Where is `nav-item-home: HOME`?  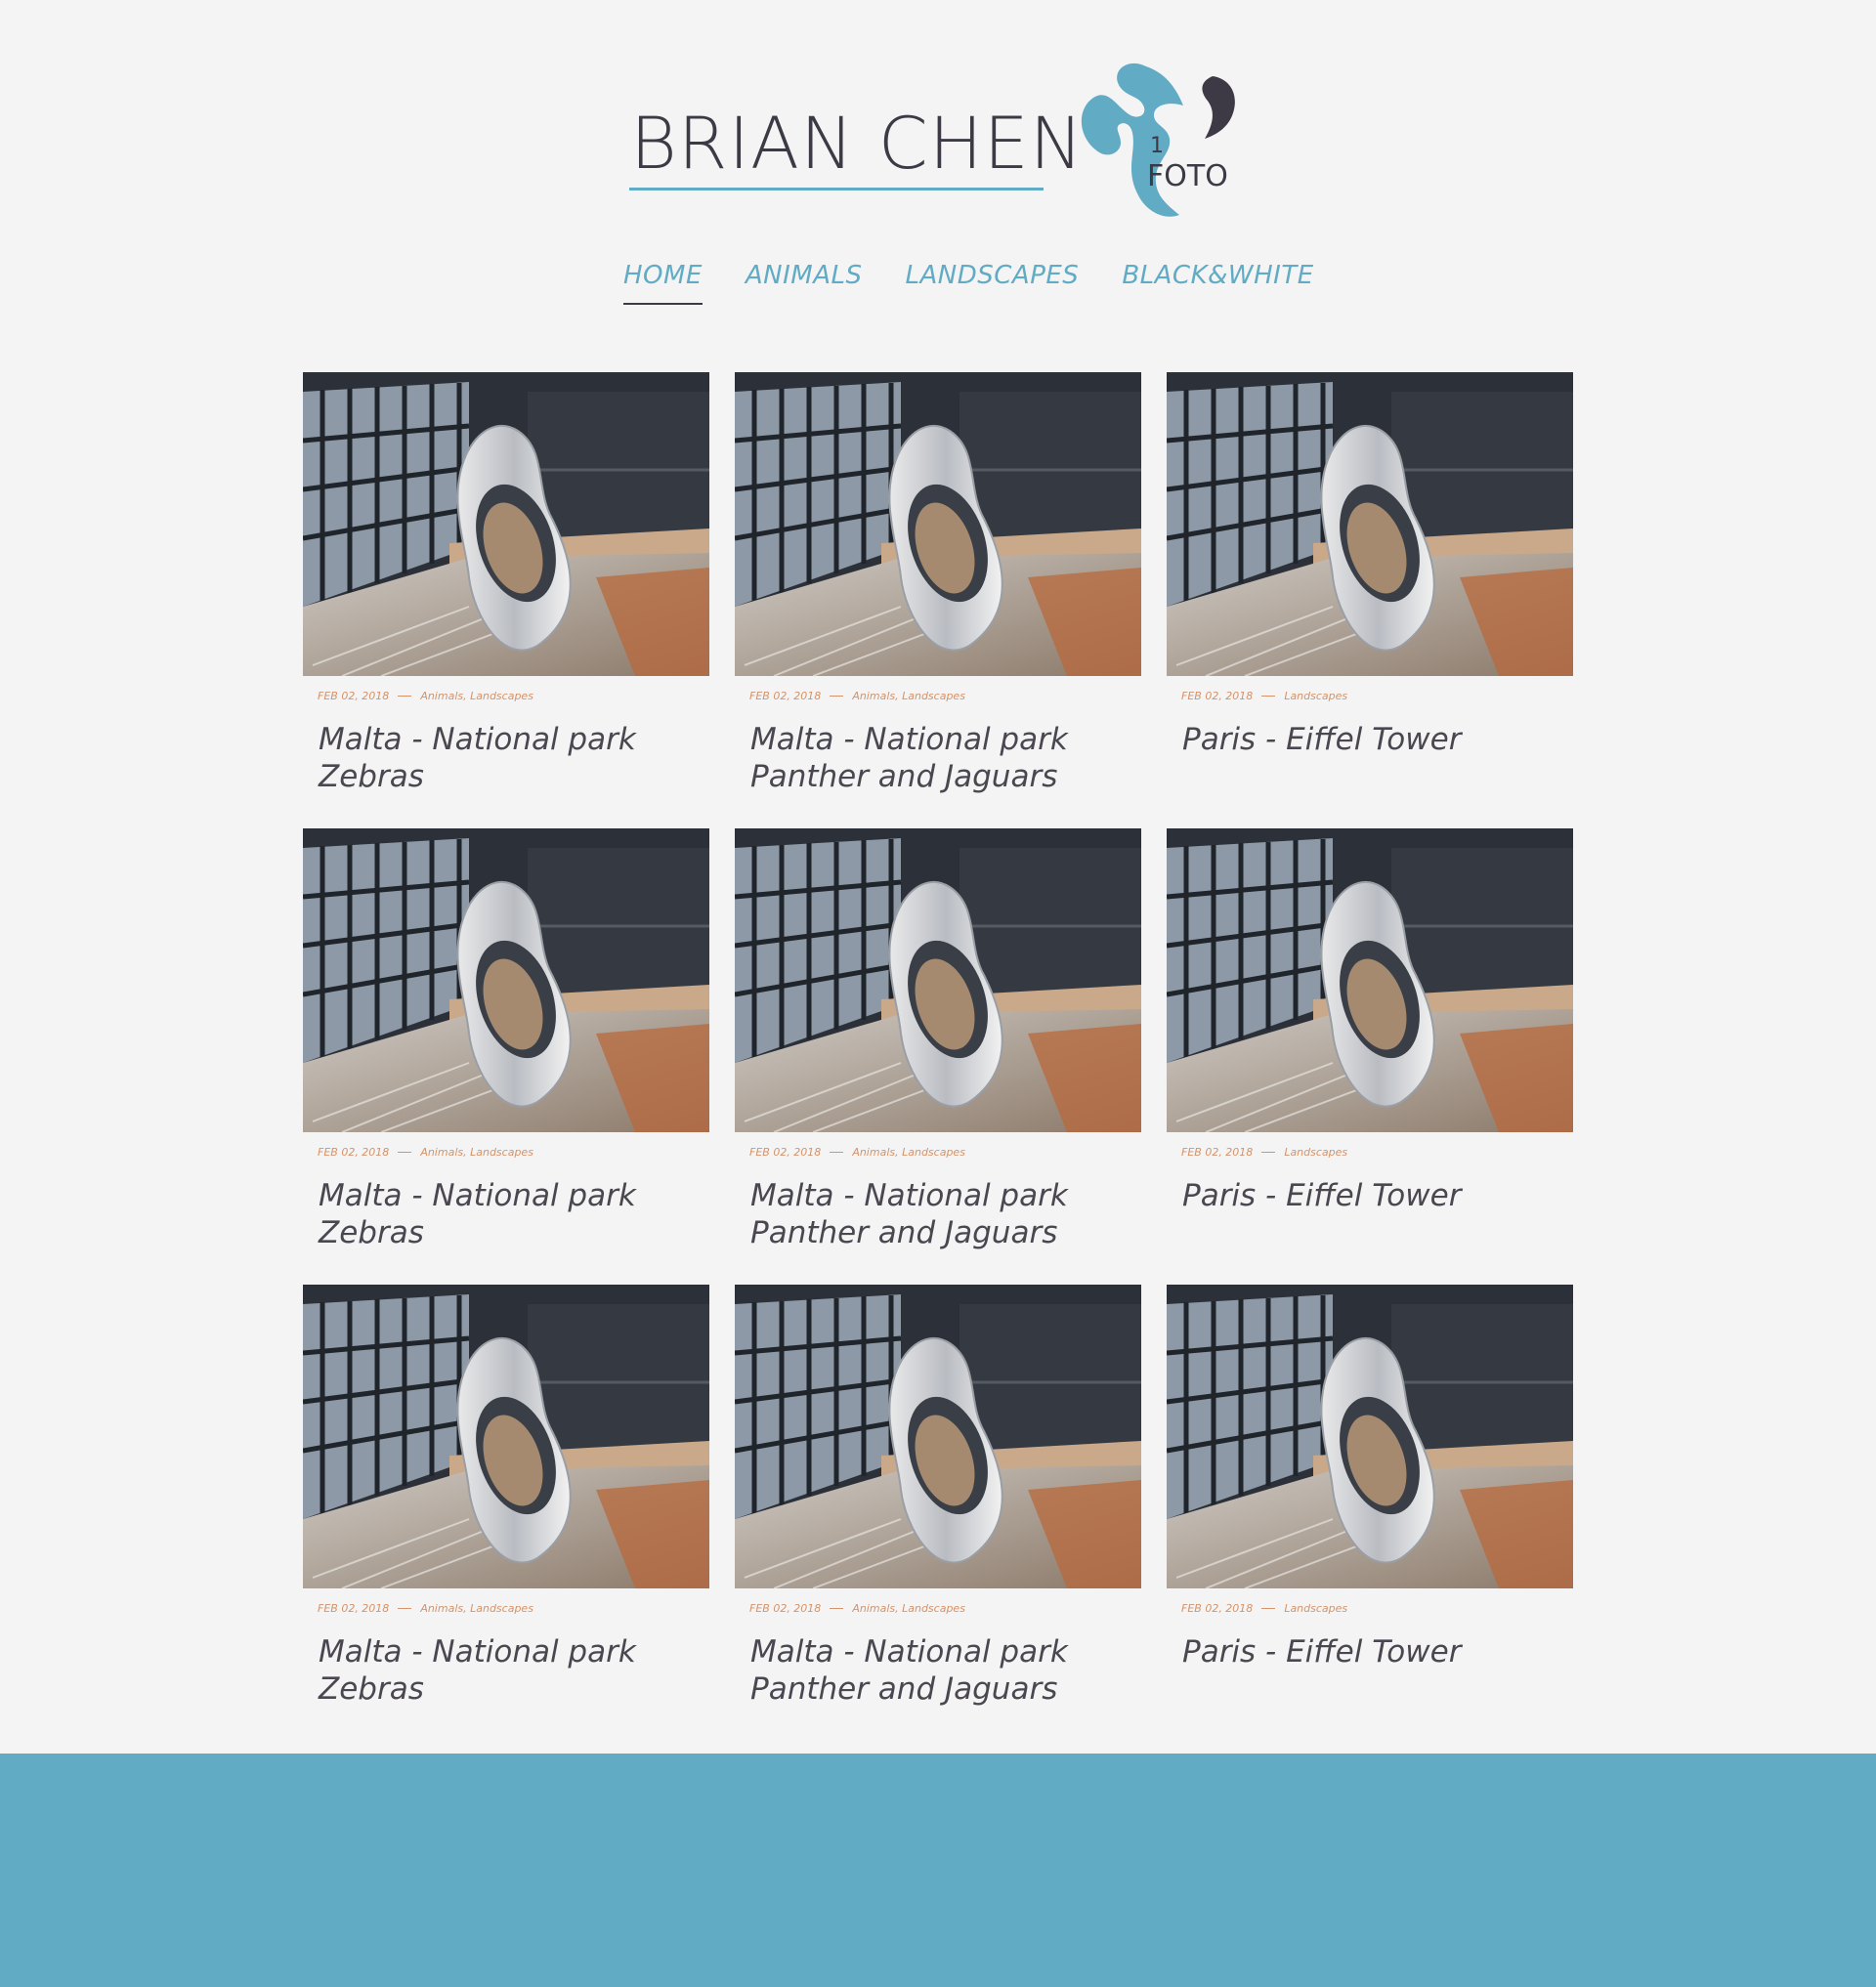 nav-item-home: HOME is located at coordinates (663, 281).